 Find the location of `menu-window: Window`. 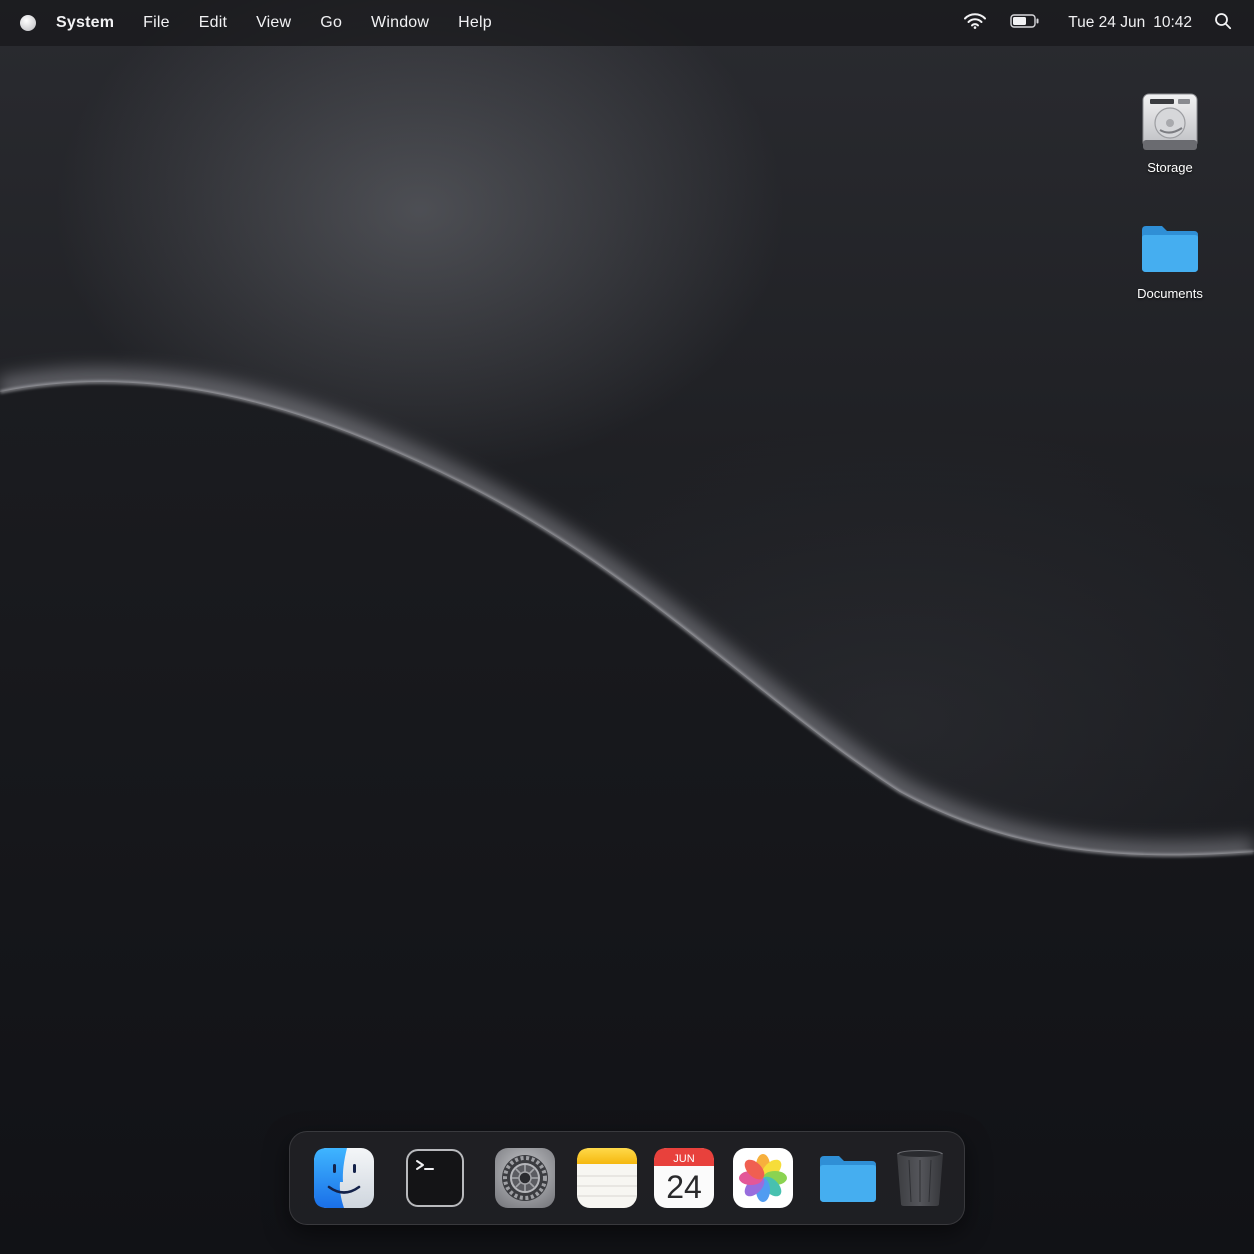

menu-window: Window is located at coordinates (400, 23).